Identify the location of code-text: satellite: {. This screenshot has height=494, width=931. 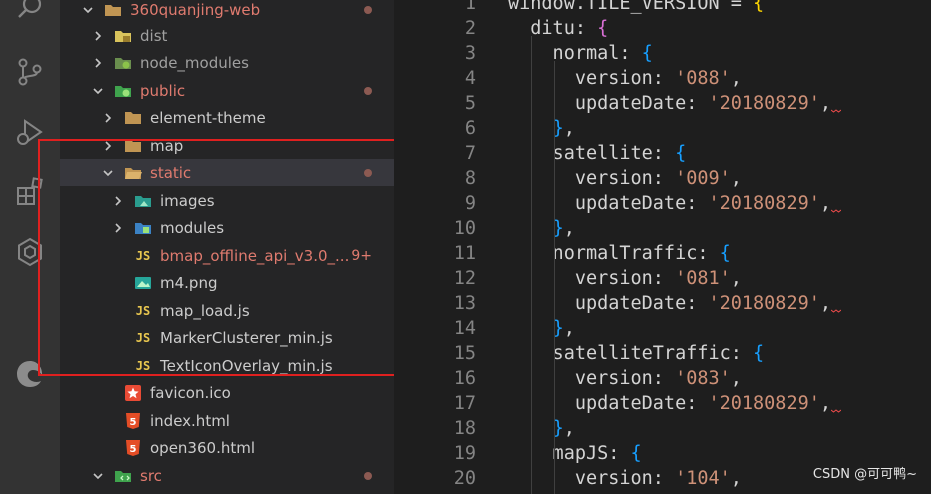
(597, 153).